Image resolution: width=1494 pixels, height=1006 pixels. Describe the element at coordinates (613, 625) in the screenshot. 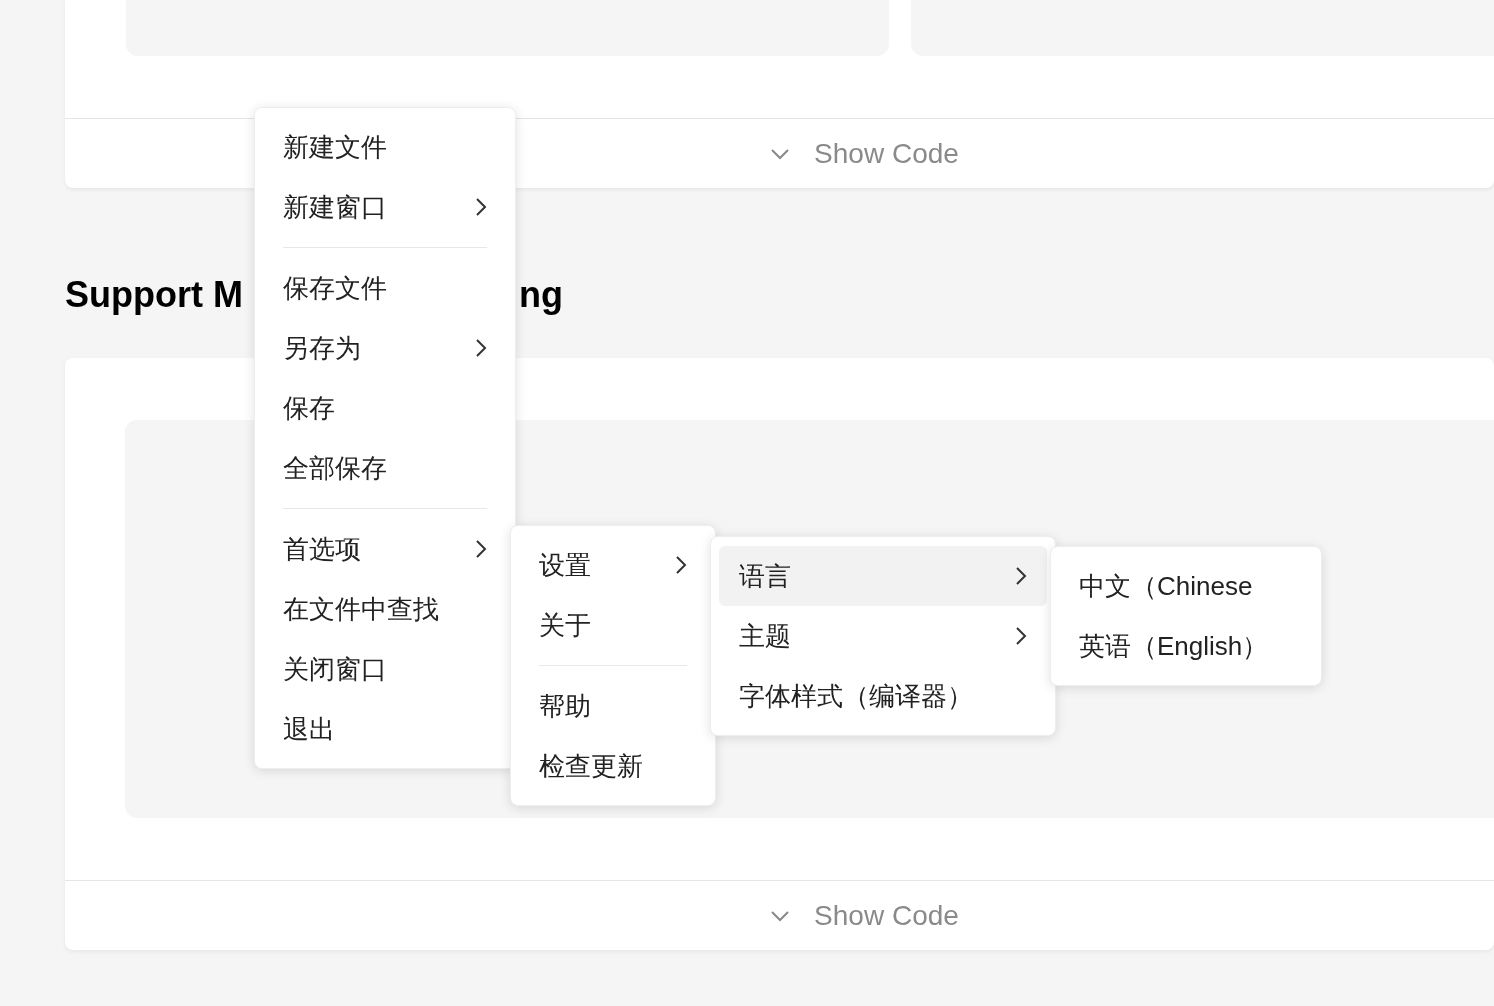

I see `menu-item: 关于` at that location.